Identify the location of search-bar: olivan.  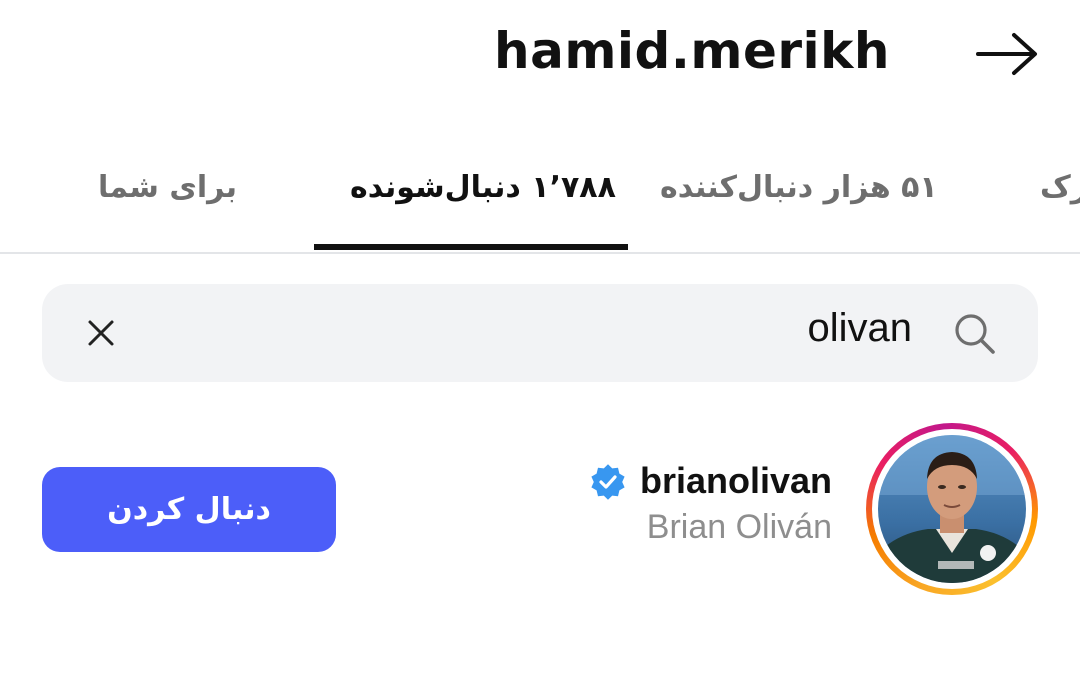
(540, 333).